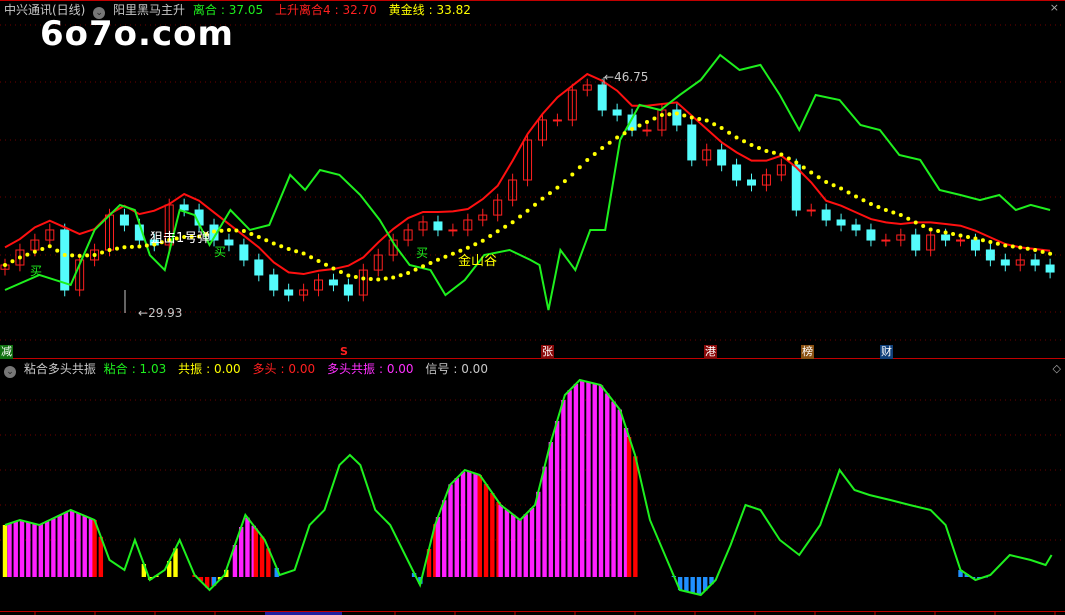  I want to click on marker-zhang: 张, so click(547, 352).